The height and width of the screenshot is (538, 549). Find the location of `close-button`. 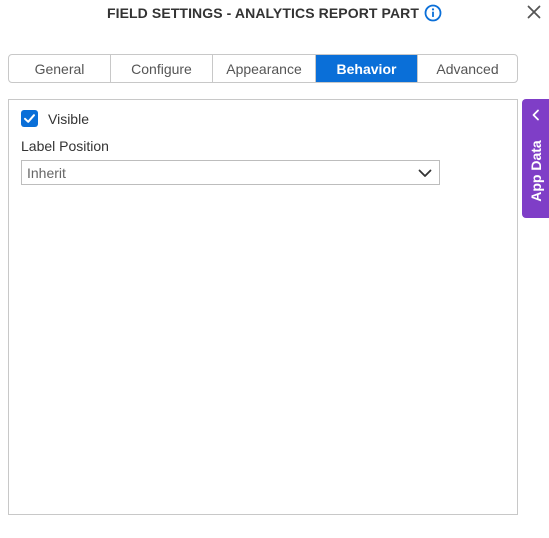

close-button is located at coordinates (534, 12).